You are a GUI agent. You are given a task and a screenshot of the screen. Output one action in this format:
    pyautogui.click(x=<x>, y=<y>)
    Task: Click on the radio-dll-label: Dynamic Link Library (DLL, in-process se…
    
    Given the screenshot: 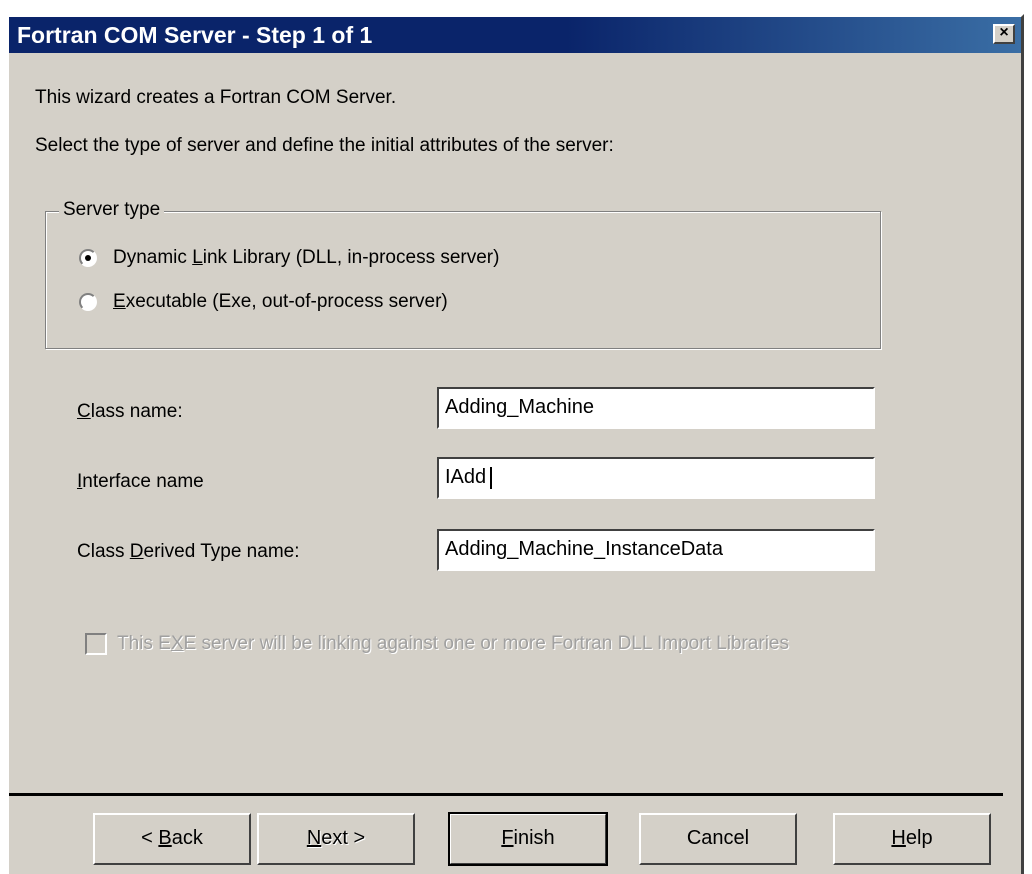 What is the action you would take?
    pyautogui.click(x=306, y=258)
    